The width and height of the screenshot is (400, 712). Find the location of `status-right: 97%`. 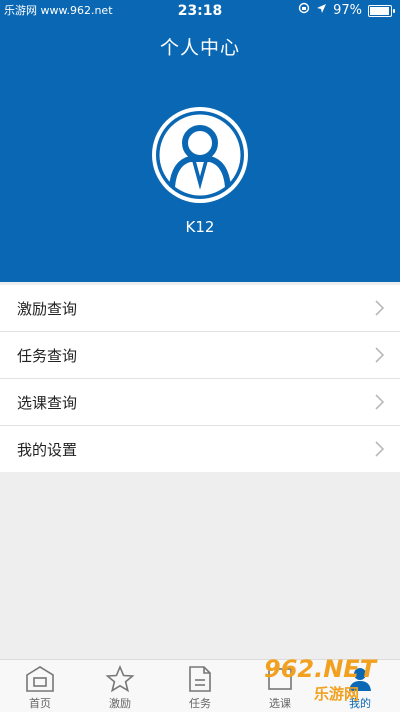

status-right: 97% is located at coordinates (346, 11).